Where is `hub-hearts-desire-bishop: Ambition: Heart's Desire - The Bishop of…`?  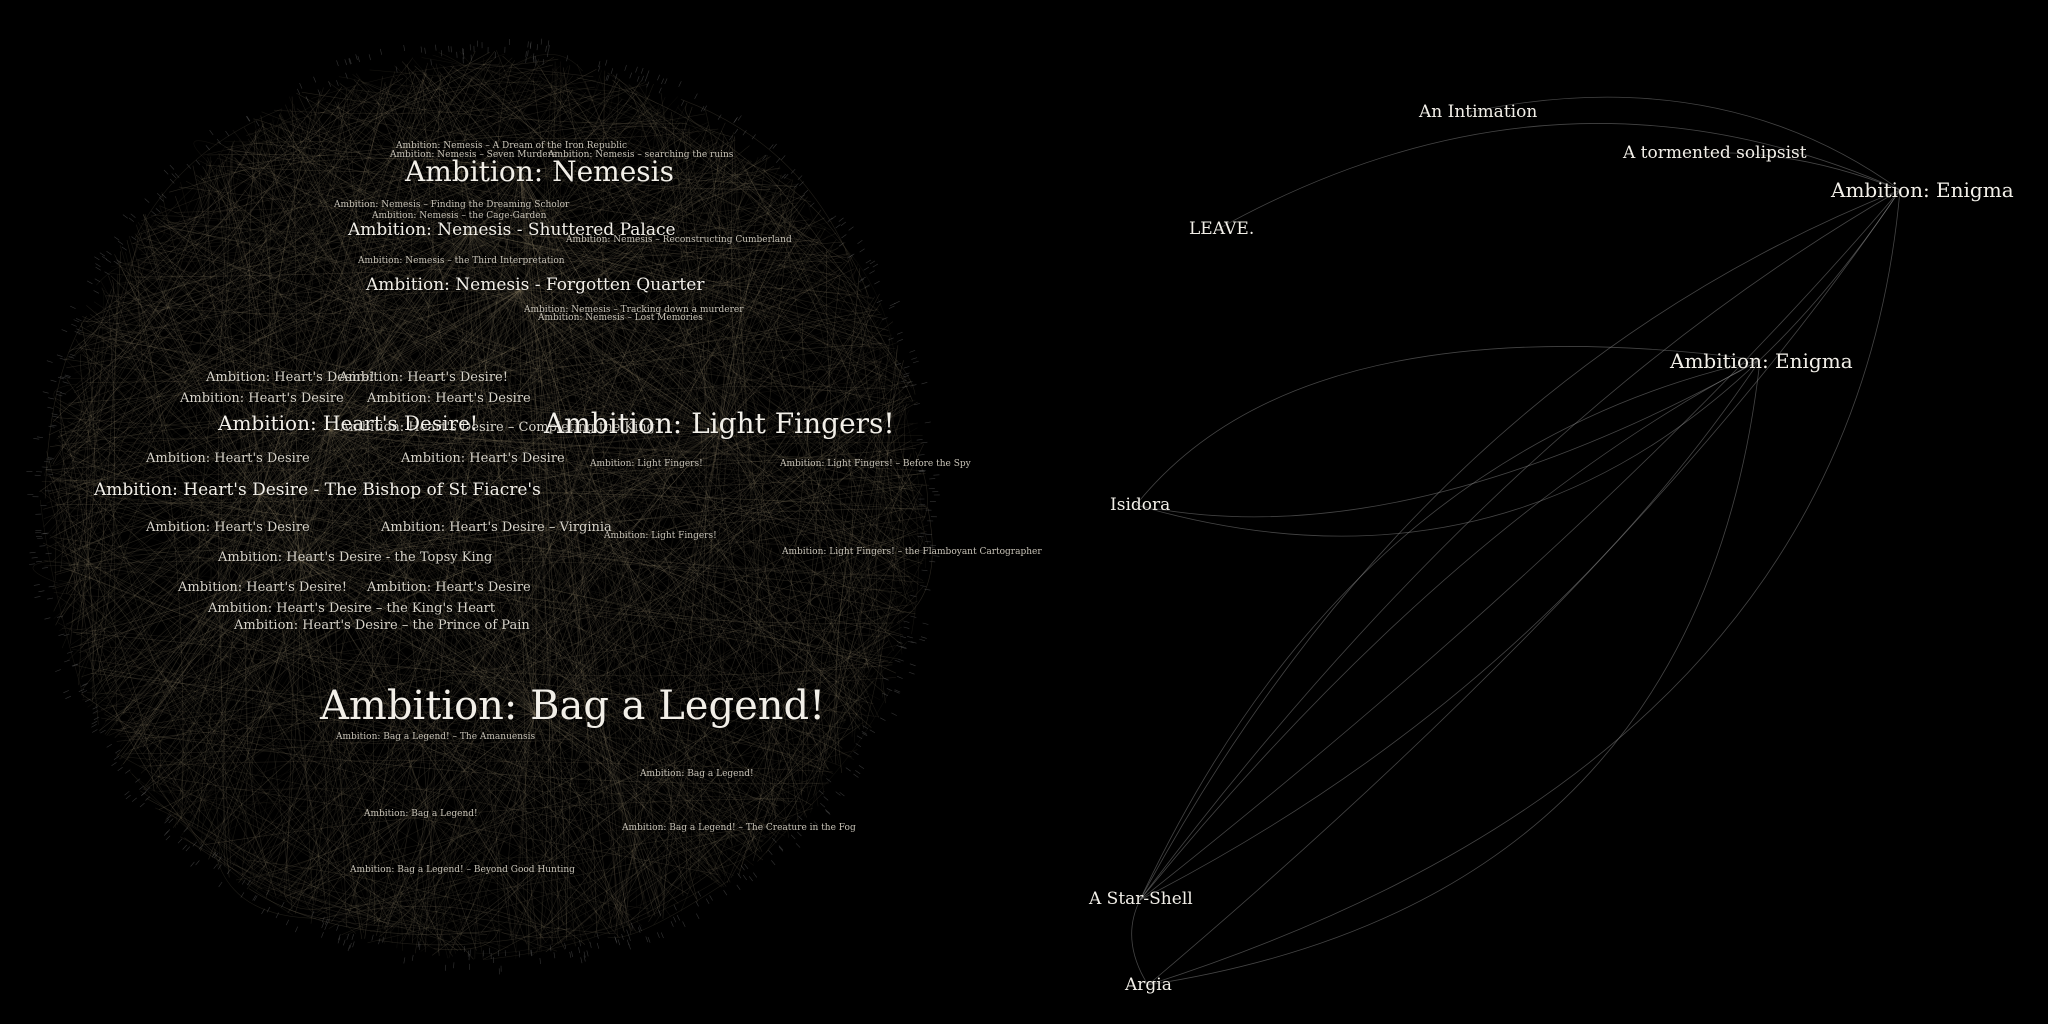
hub-hearts-desire-bishop: Ambition: Heart's Desire - The Bishop of… is located at coordinates (317, 490).